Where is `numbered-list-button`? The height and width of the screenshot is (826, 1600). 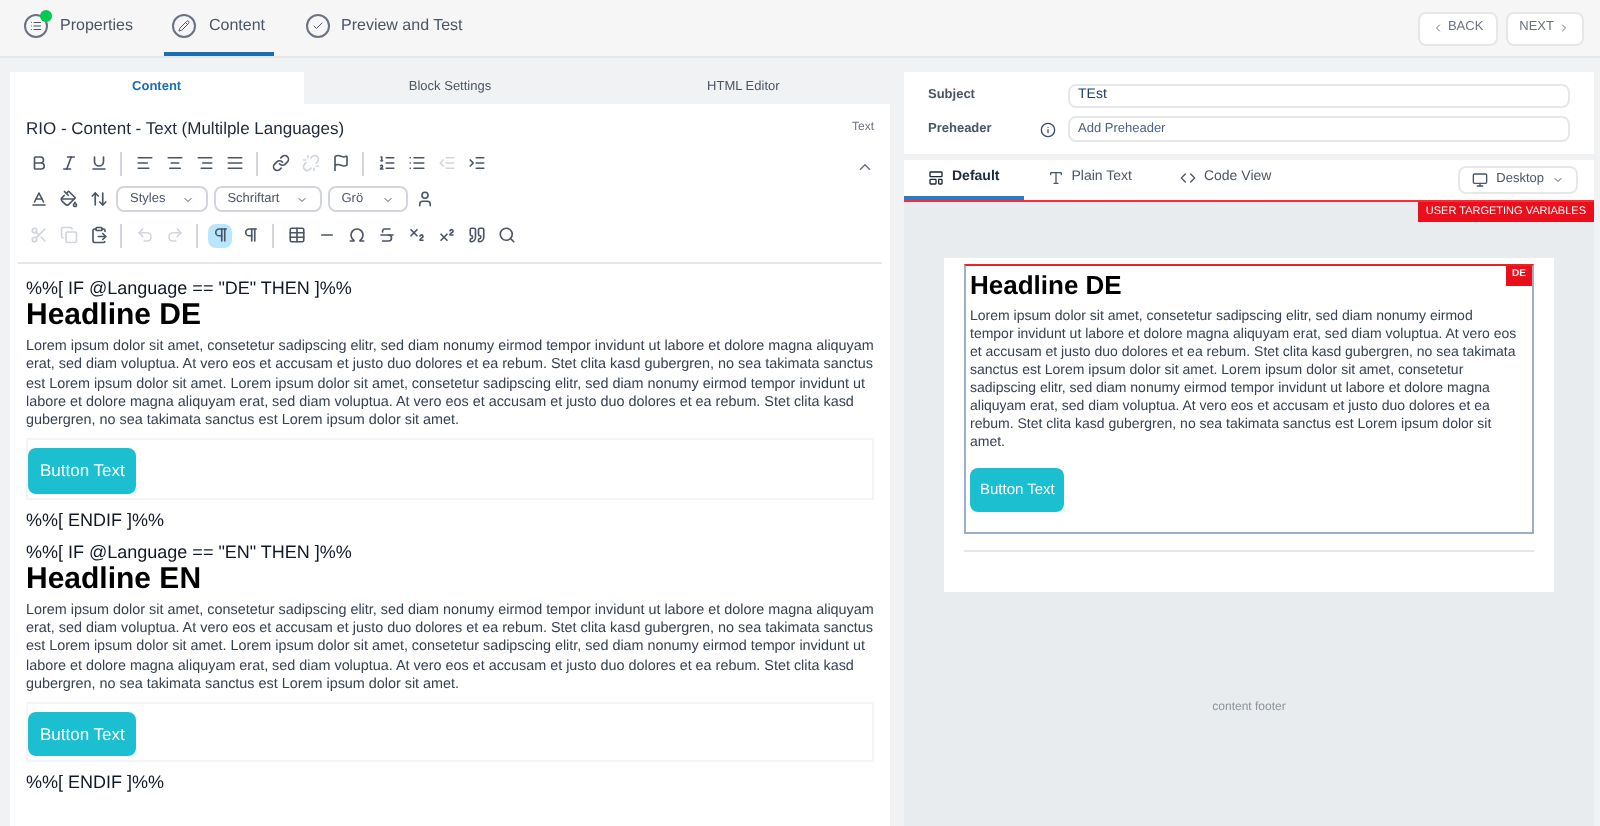
numbered-list-button is located at coordinates (386, 163).